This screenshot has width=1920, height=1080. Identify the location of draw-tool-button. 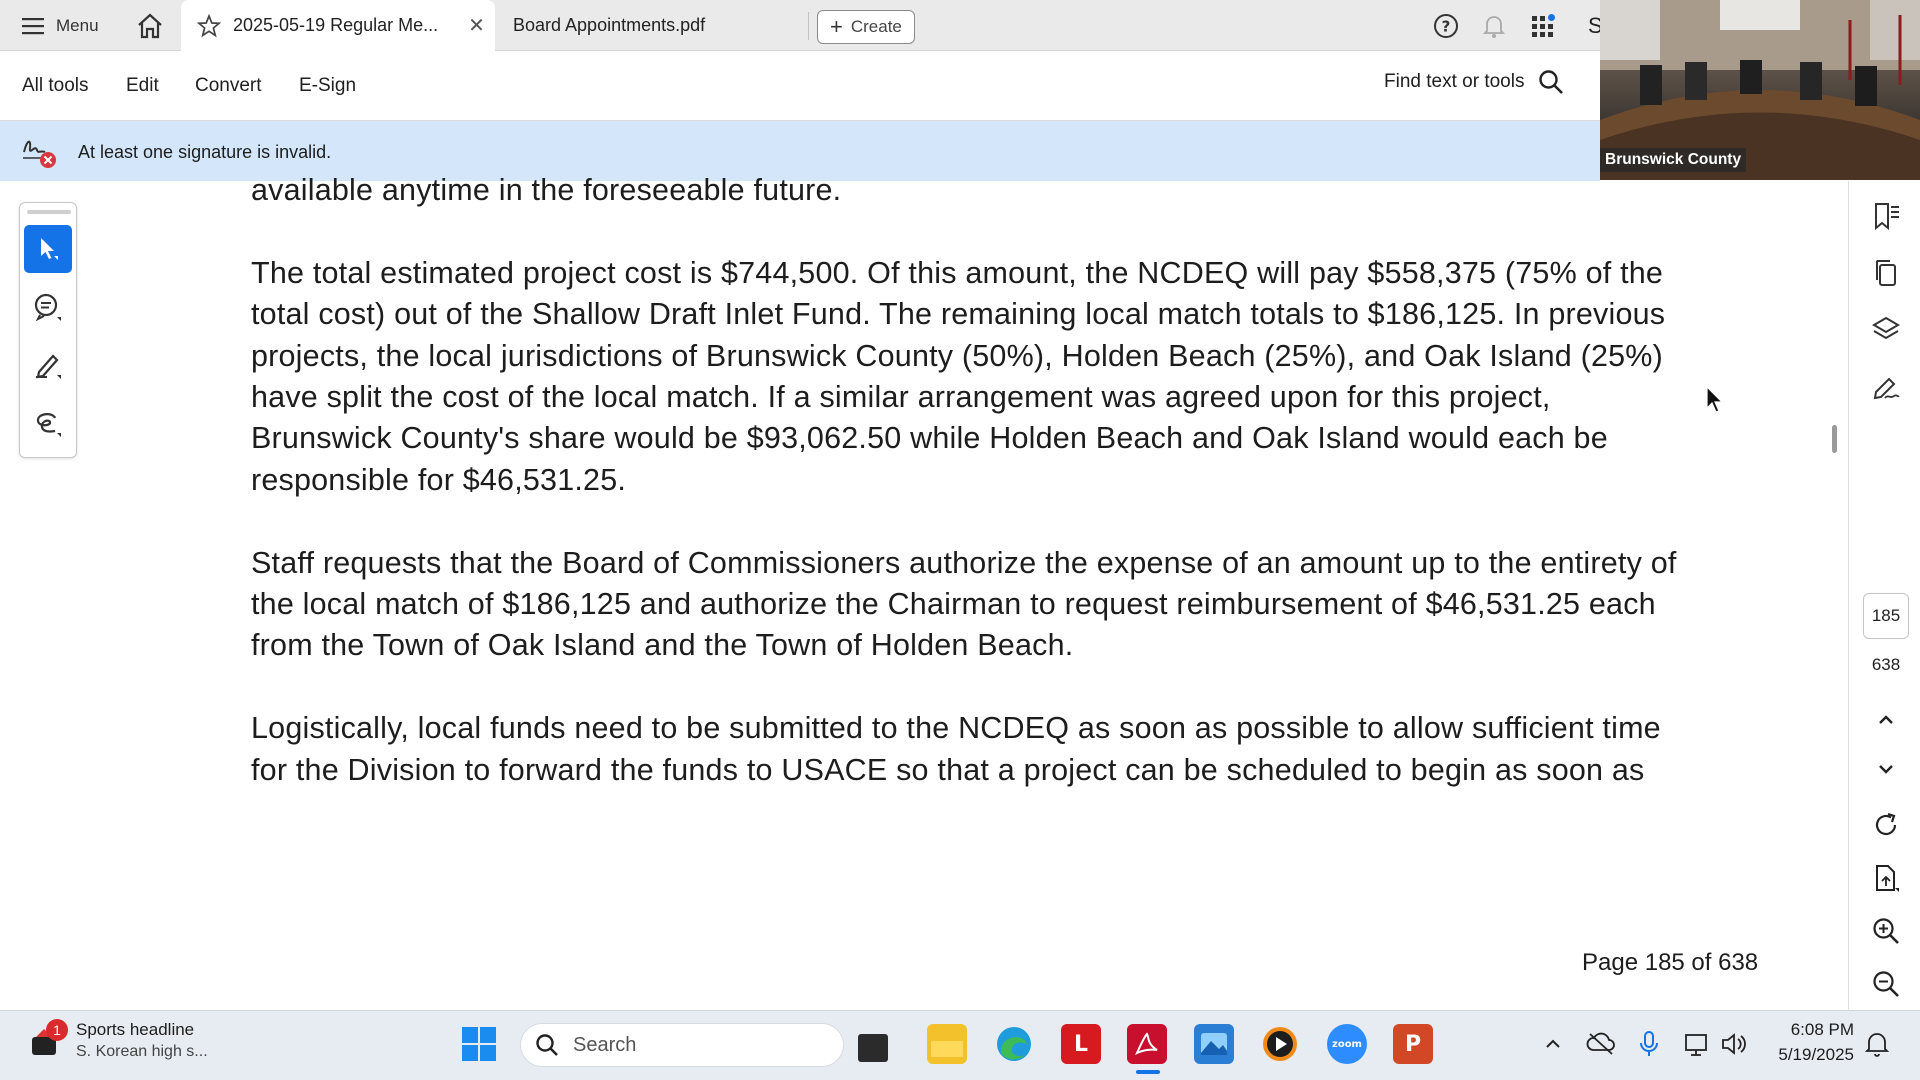
(48, 423).